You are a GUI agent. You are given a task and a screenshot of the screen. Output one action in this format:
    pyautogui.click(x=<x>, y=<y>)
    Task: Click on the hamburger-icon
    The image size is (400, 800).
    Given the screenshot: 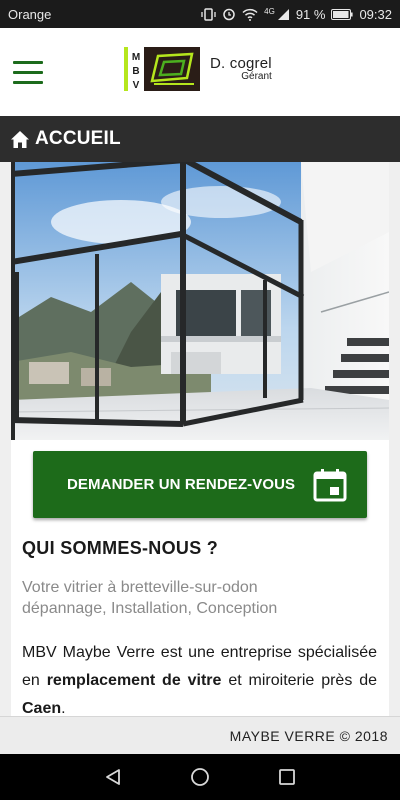 What is the action you would take?
    pyautogui.click(x=28, y=62)
    